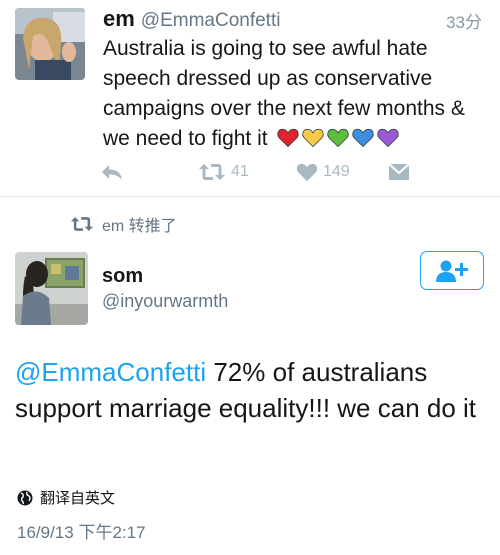  Describe the element at coordinates (388, 138) in the screenshot. I see `purple-heart-icon` at that location.